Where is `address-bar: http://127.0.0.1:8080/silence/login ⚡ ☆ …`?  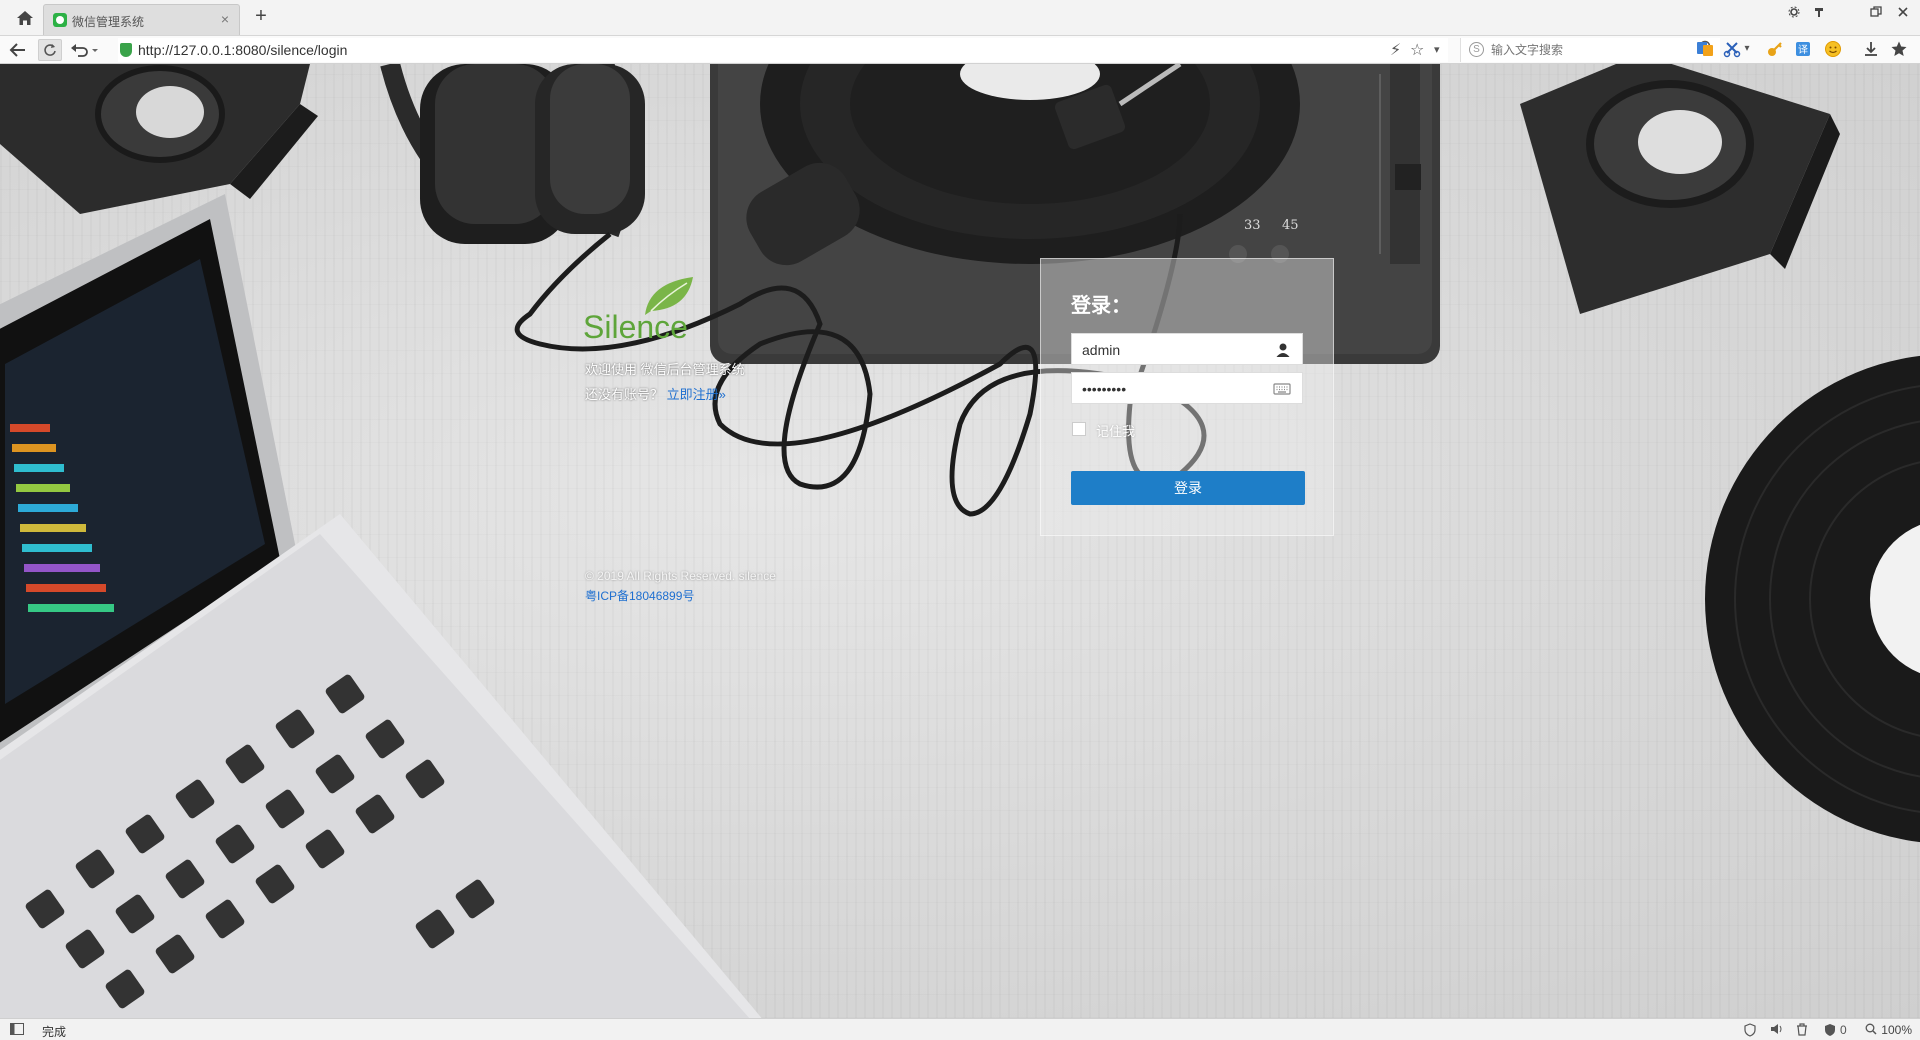 address-bar: http://127.0.0.1:8080/silence/login ⚡ ☆ … is located at coordinates (783, 50).